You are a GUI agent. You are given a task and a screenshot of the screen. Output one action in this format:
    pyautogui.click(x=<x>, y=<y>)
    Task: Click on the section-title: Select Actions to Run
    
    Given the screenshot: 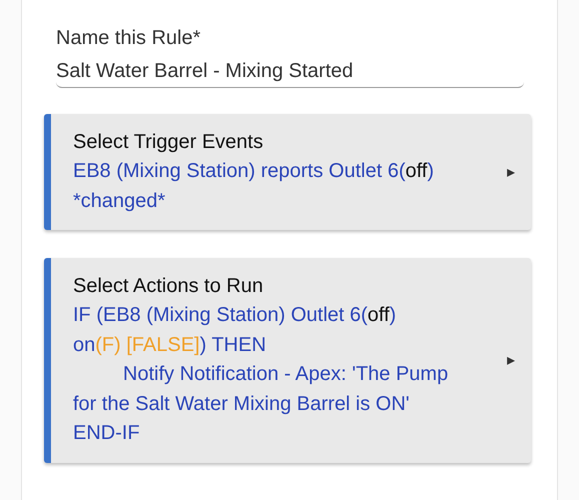 What is the action you would take?
    pyautogui.click(x=168, y=286)
    